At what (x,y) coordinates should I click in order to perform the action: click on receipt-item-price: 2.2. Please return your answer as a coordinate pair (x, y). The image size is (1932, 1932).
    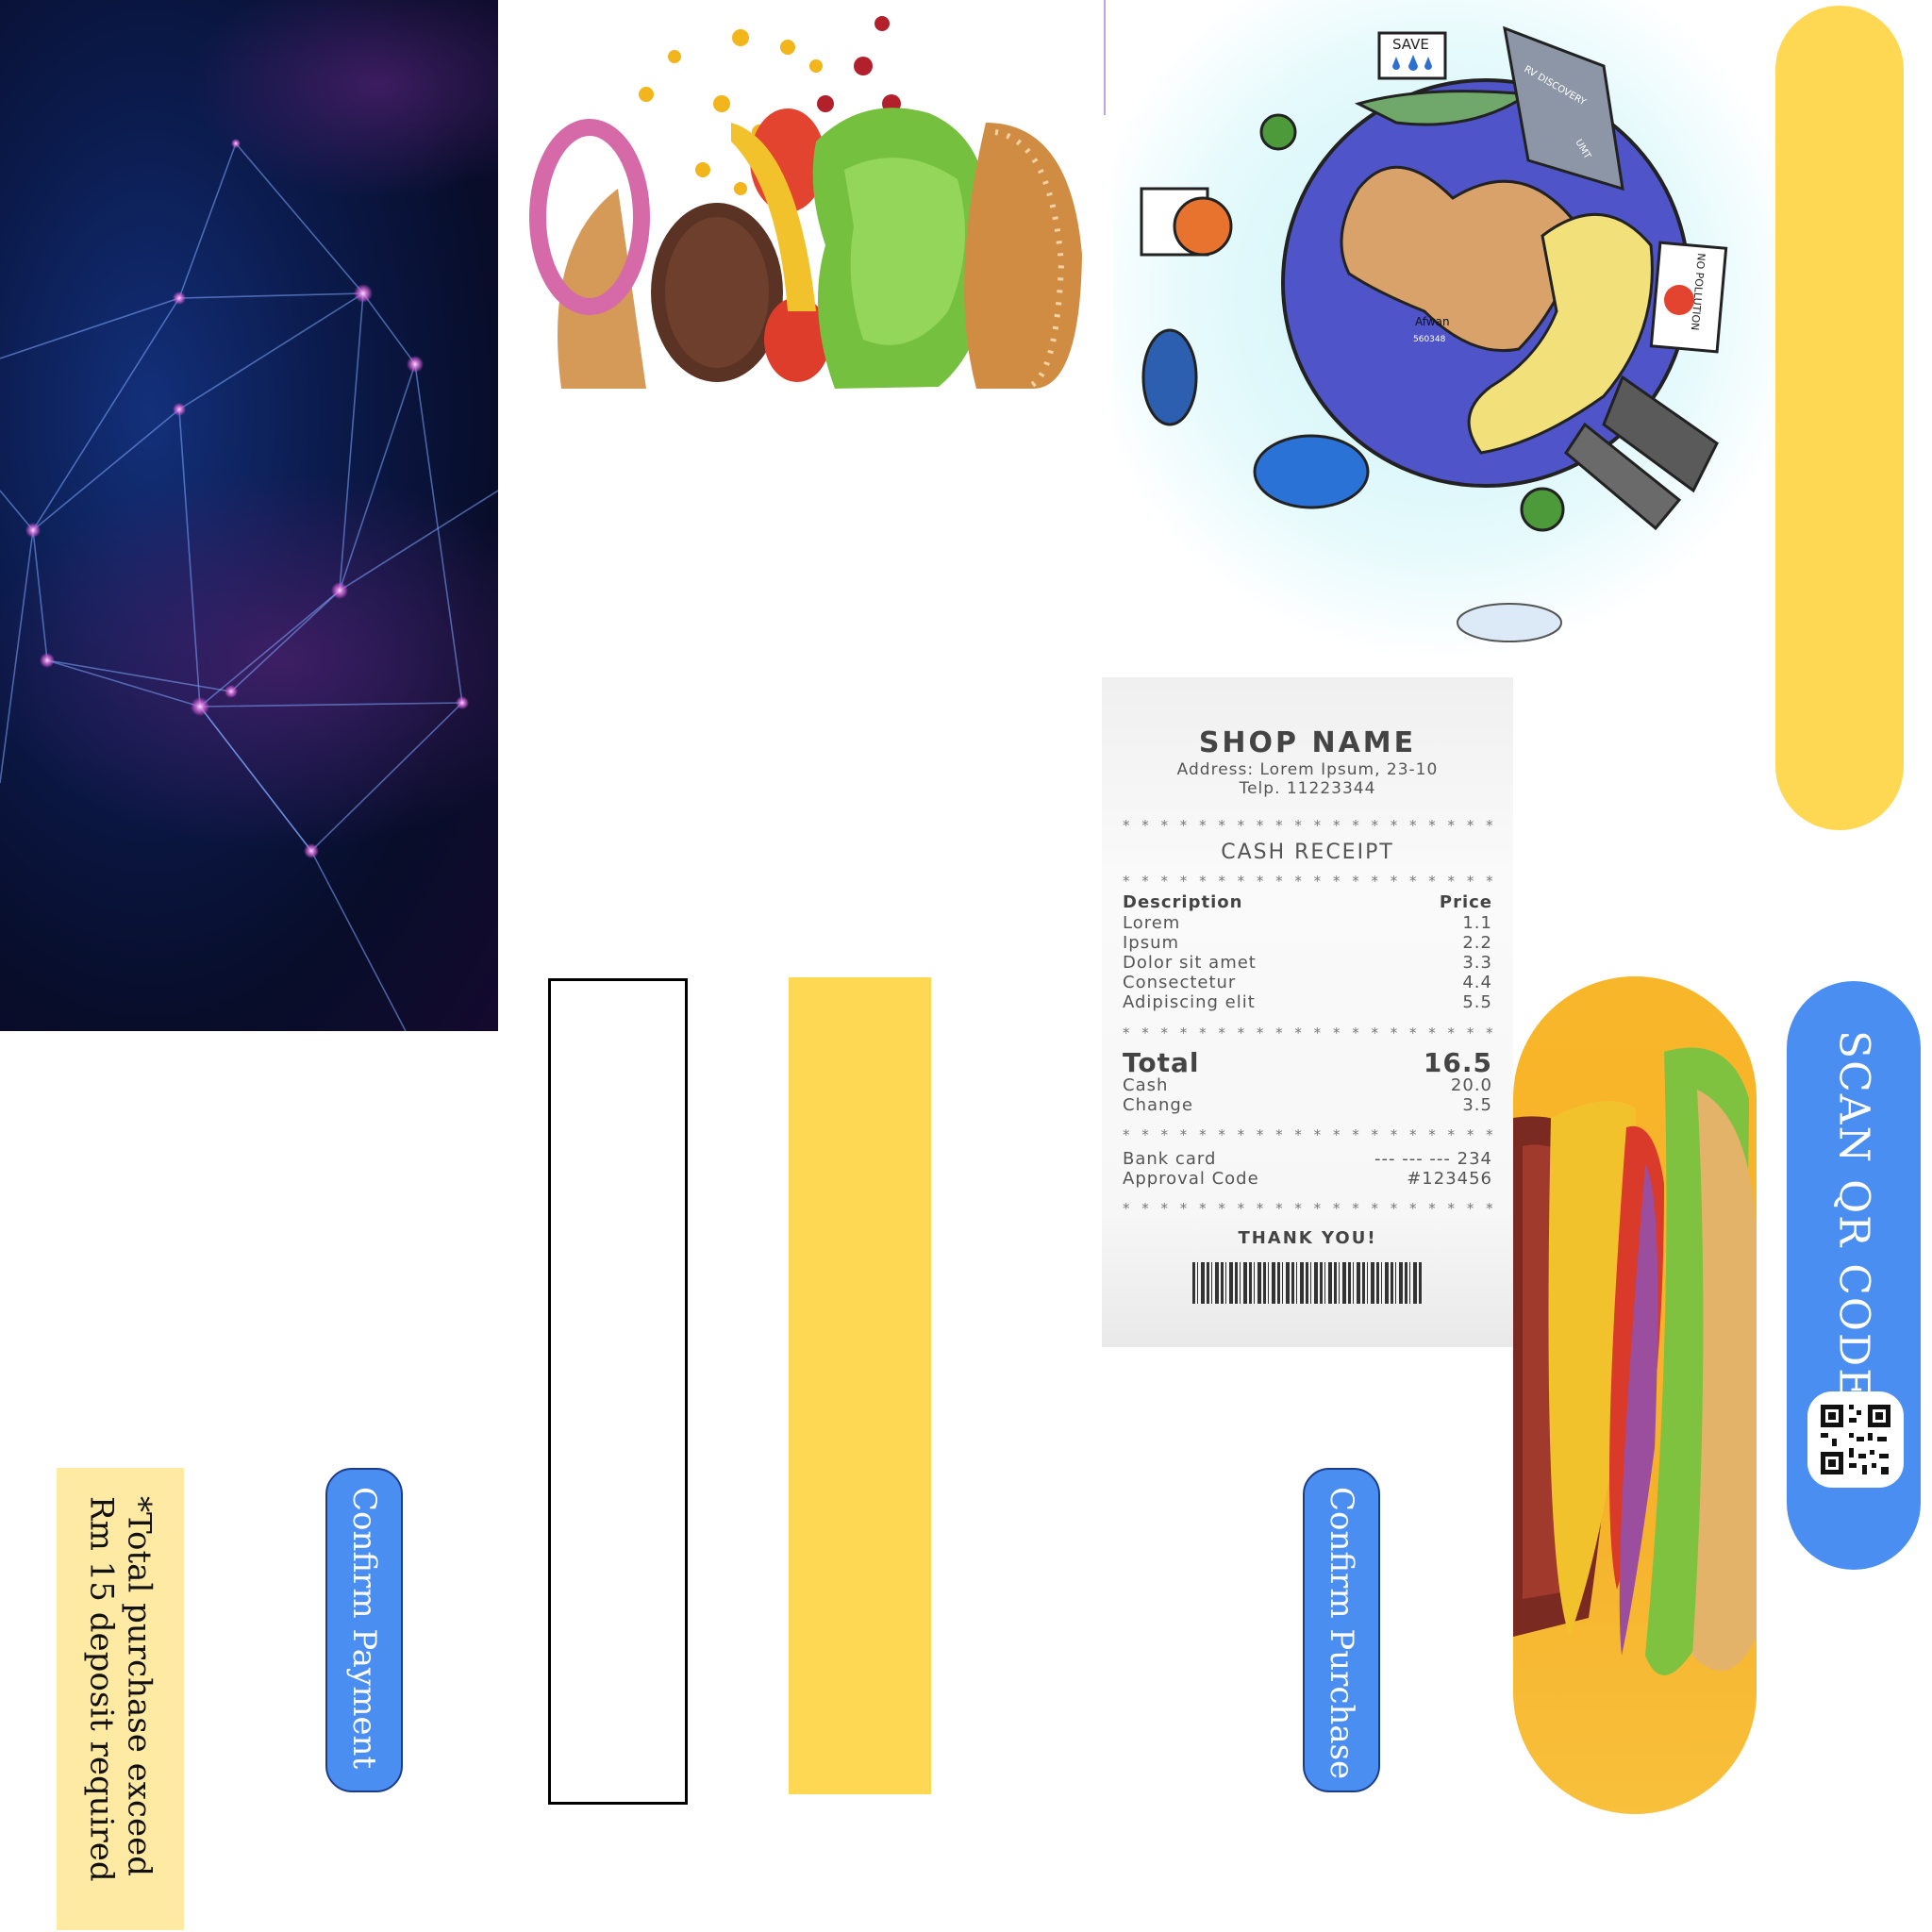
    Looking at the image, I should click on (1477, 943).